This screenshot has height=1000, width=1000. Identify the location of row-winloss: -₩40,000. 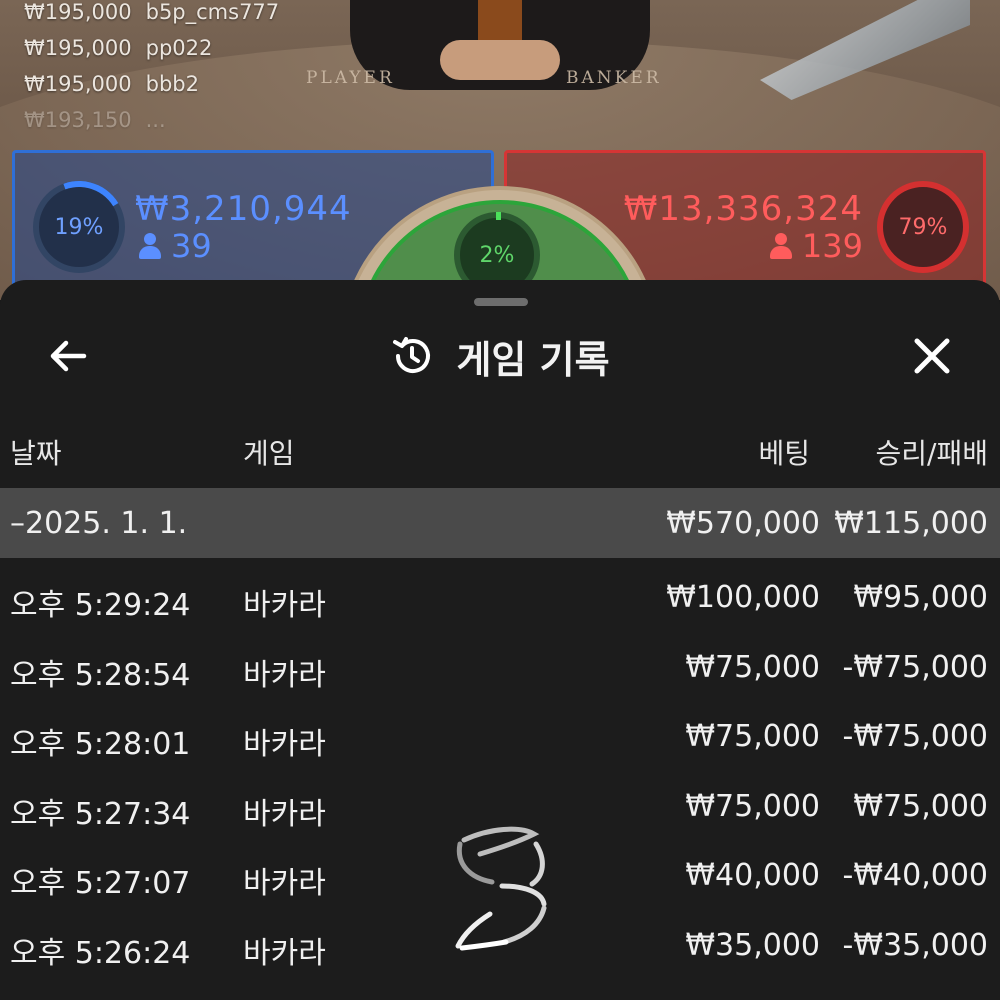
(915, 875).